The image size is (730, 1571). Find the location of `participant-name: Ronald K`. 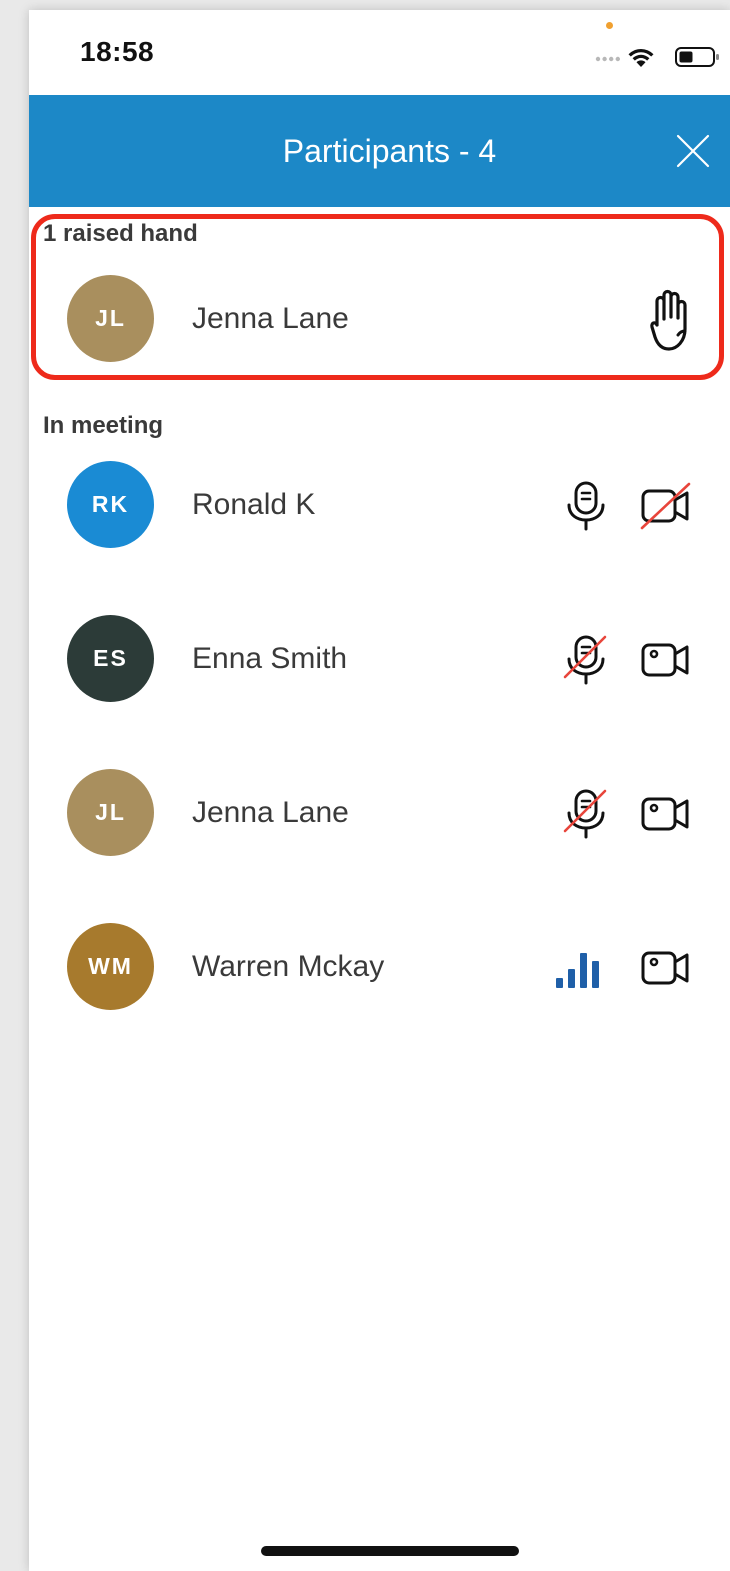

participant-name: Ronald K is located at coordinates (254, 504).